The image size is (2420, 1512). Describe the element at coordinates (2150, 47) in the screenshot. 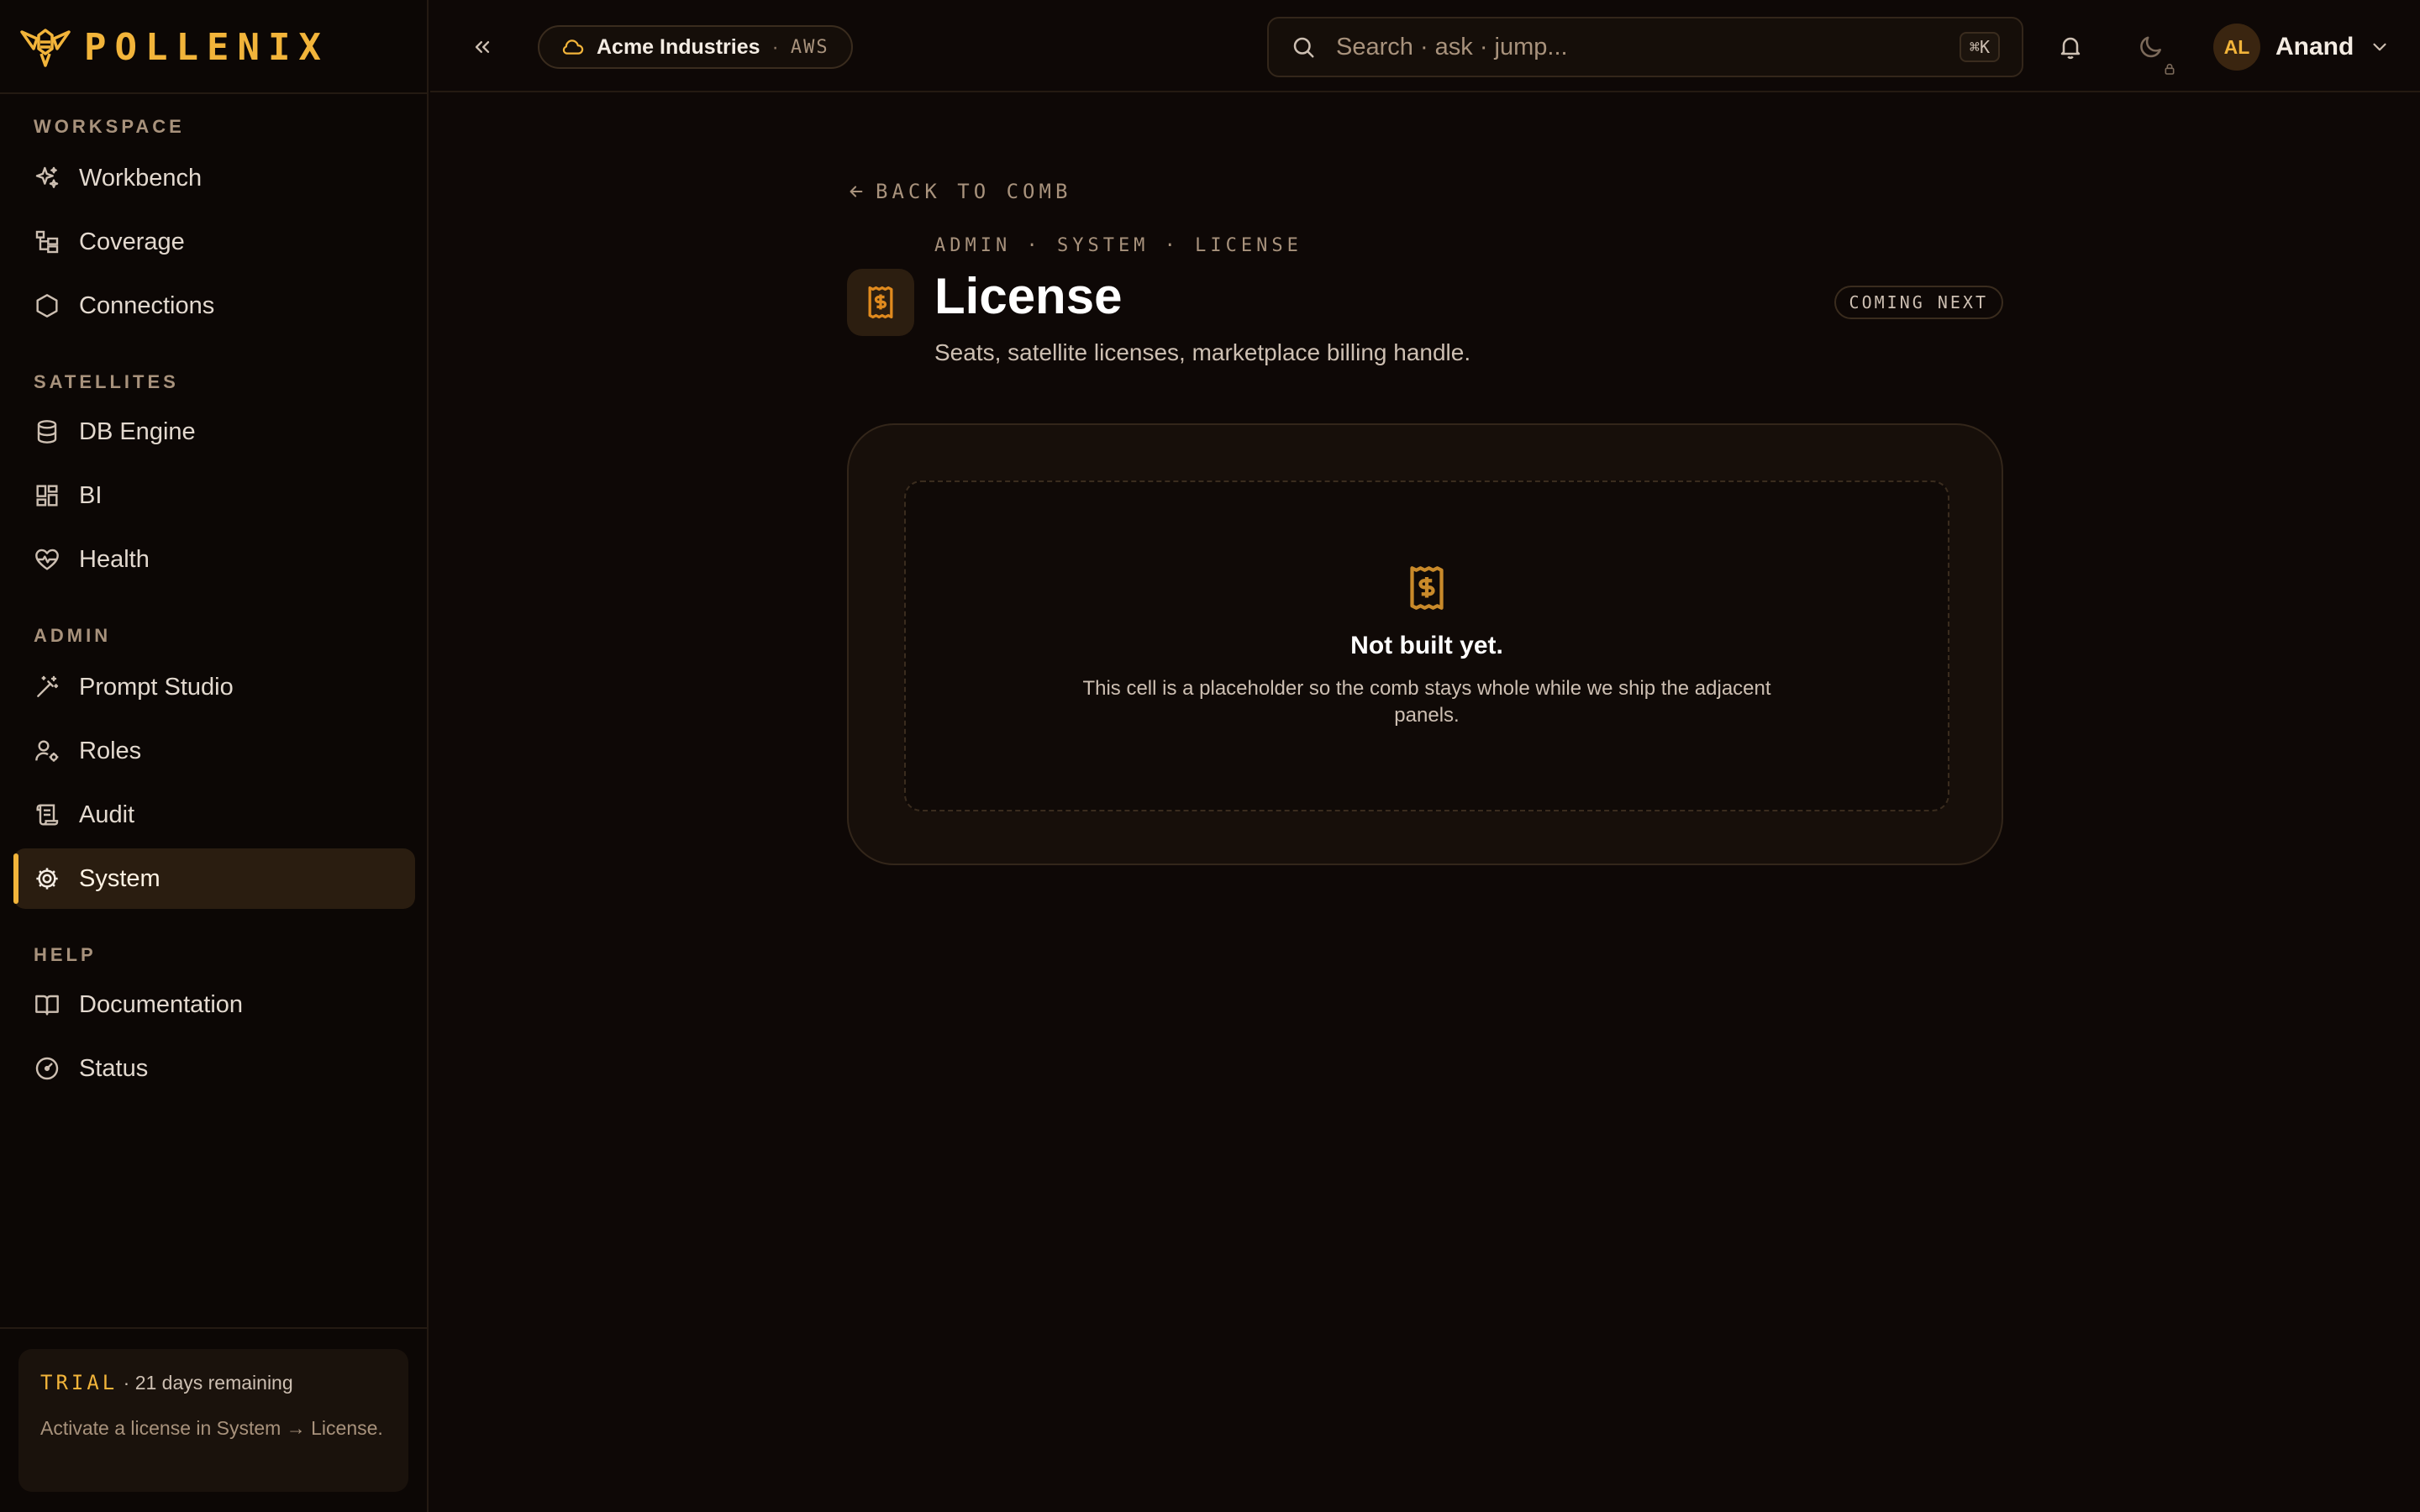

I see `moon-icon` at that location.